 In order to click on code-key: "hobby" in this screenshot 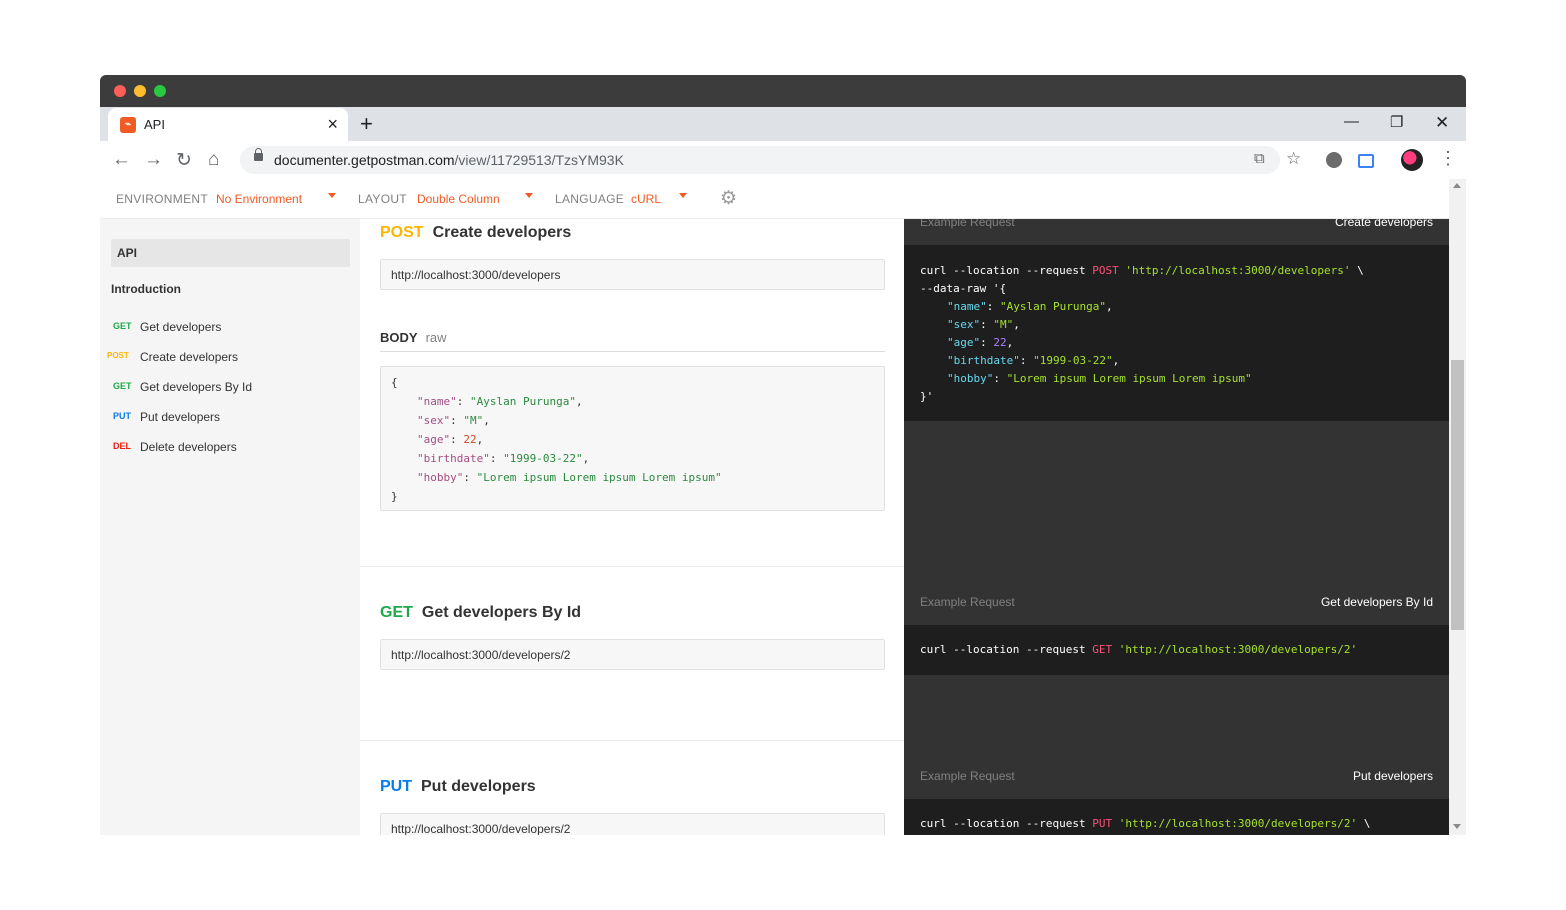, I will do `click(970, 378)`.